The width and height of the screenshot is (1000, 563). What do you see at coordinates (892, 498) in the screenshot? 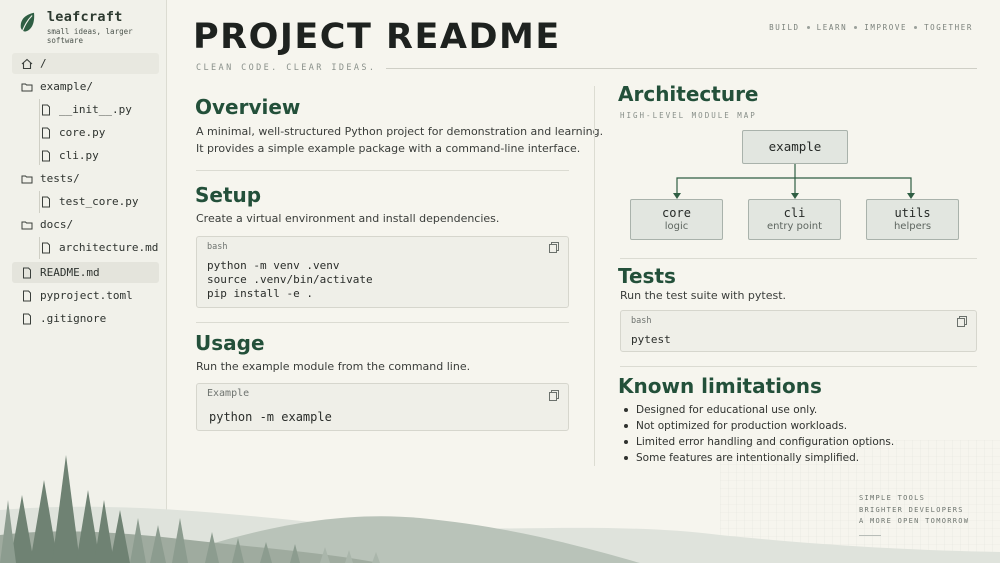
I see `footer-line: SIMPLE TOOLS` at bounding box center [892, 498].